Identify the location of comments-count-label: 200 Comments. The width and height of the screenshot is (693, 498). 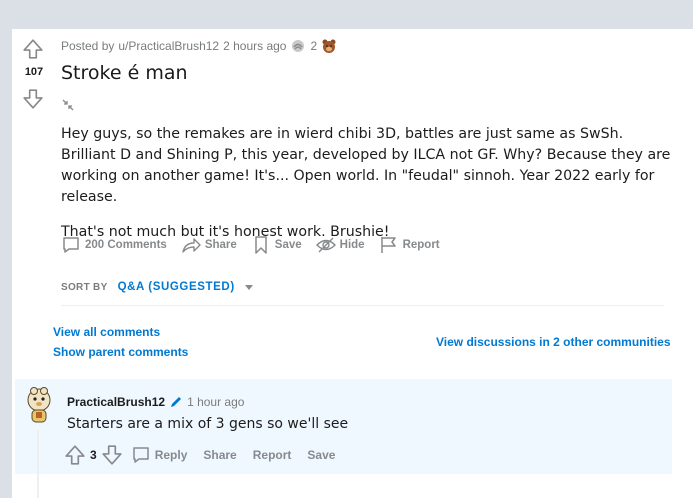
(126, 245).